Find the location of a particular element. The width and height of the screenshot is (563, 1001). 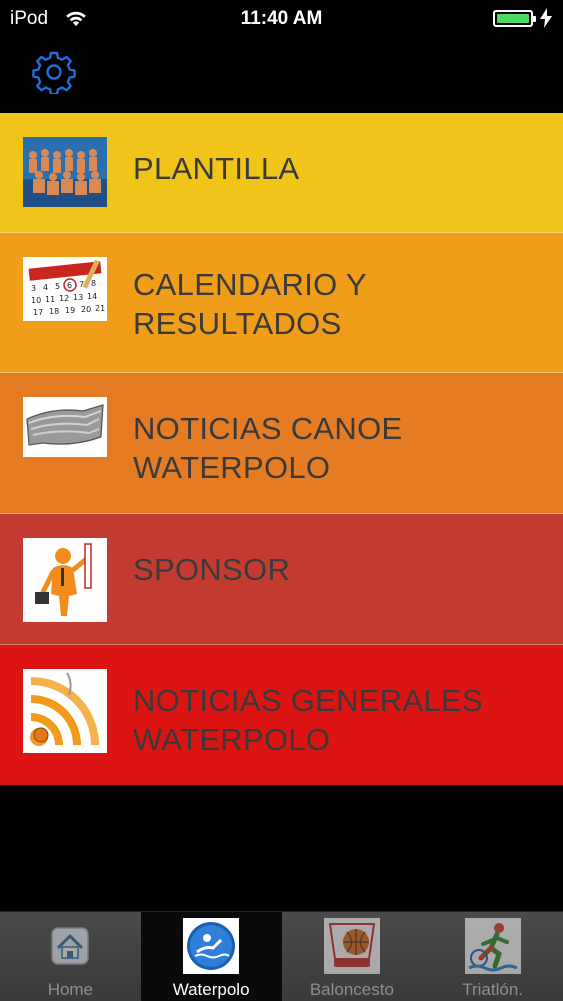

gear-icon is located at coordinates (54, 72).